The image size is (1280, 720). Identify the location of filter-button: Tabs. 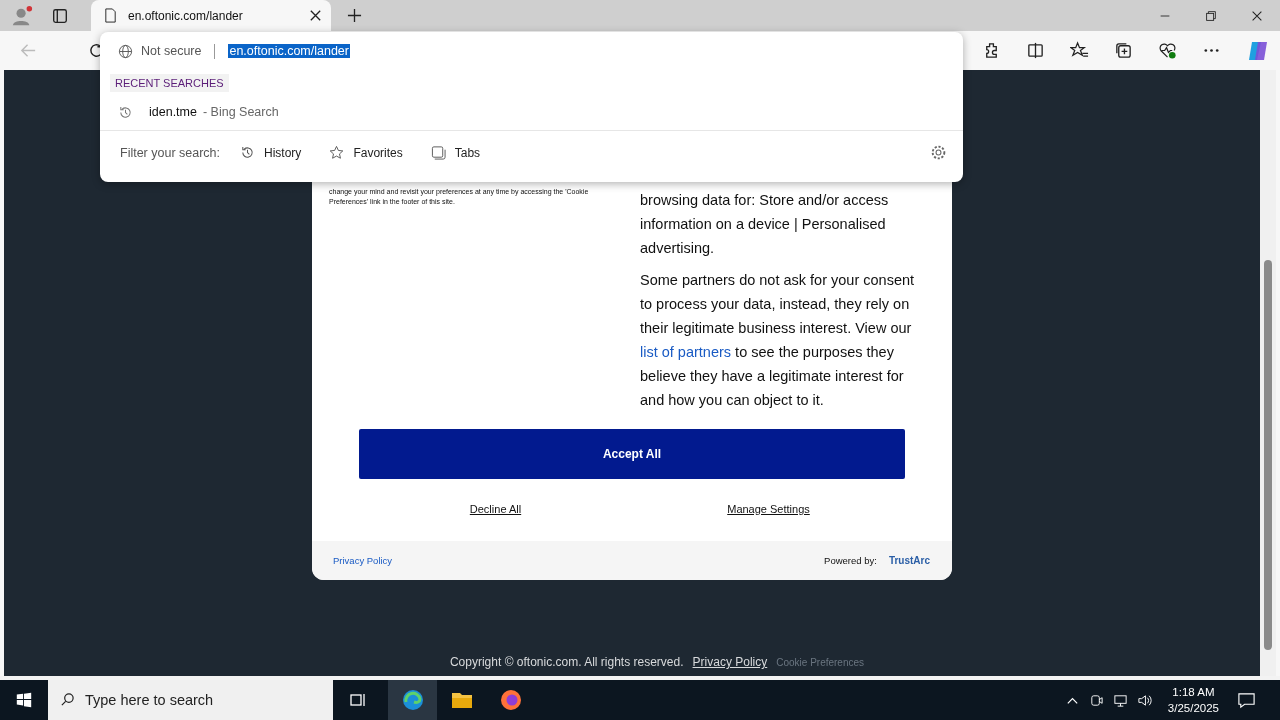
(455, 152).